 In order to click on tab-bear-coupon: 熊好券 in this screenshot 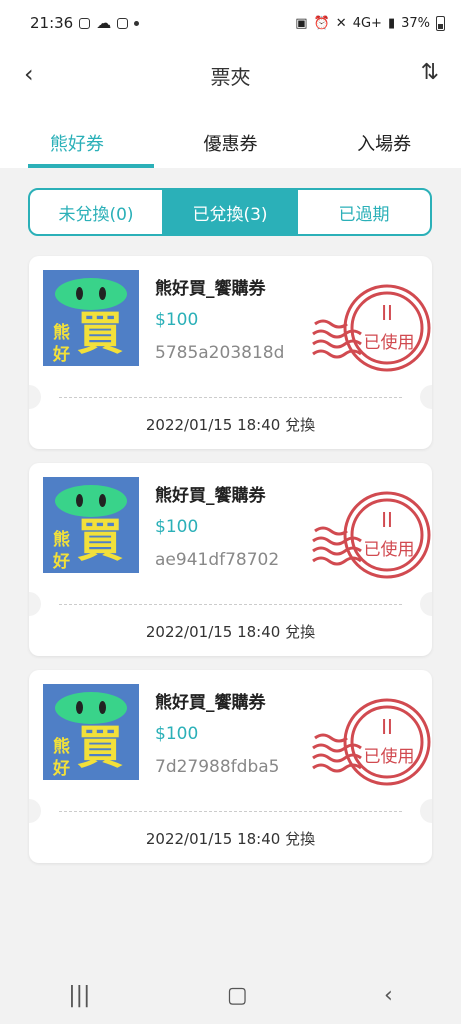, I will do `click(77, 136)`.